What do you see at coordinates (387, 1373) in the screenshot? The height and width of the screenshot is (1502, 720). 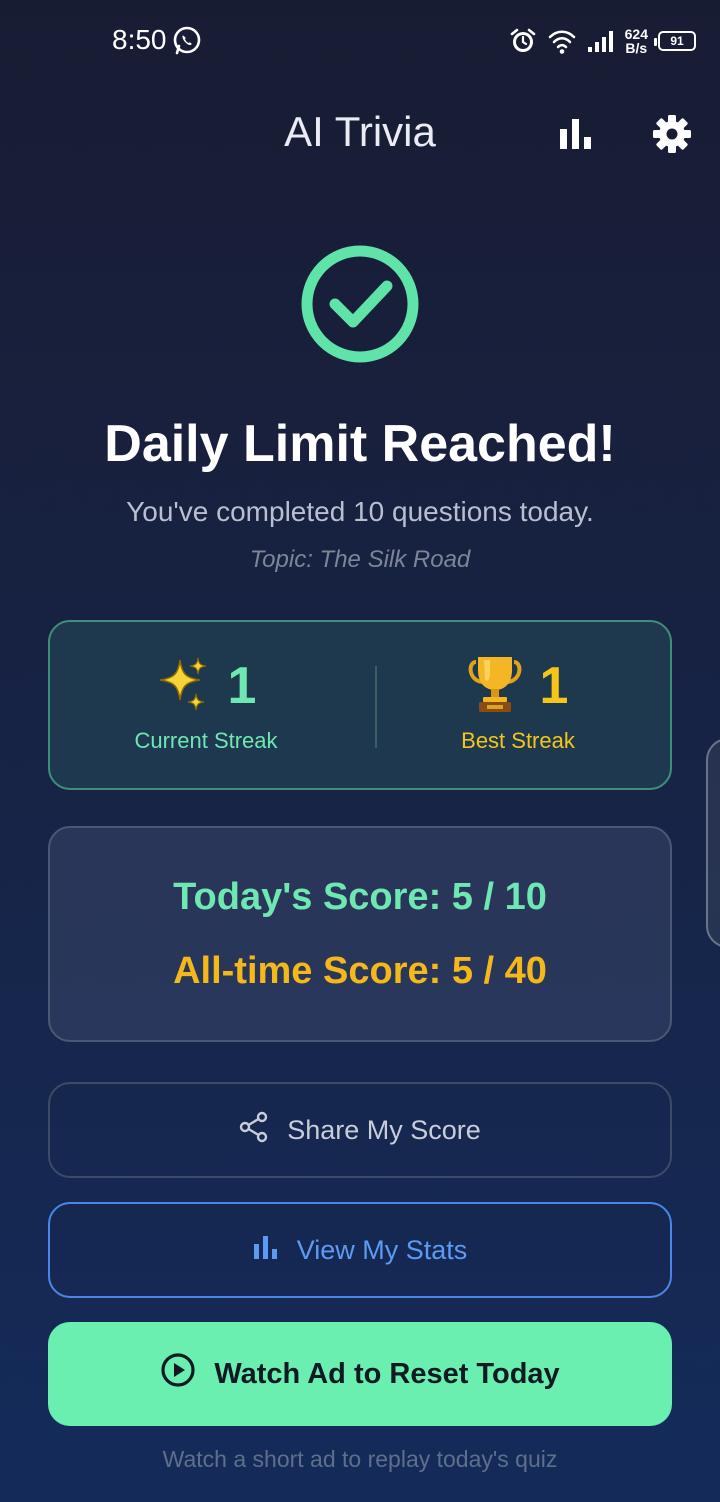 I see `watch-ad-label: Watch Ad to Reset Today` at bounding box center [387, 1373].